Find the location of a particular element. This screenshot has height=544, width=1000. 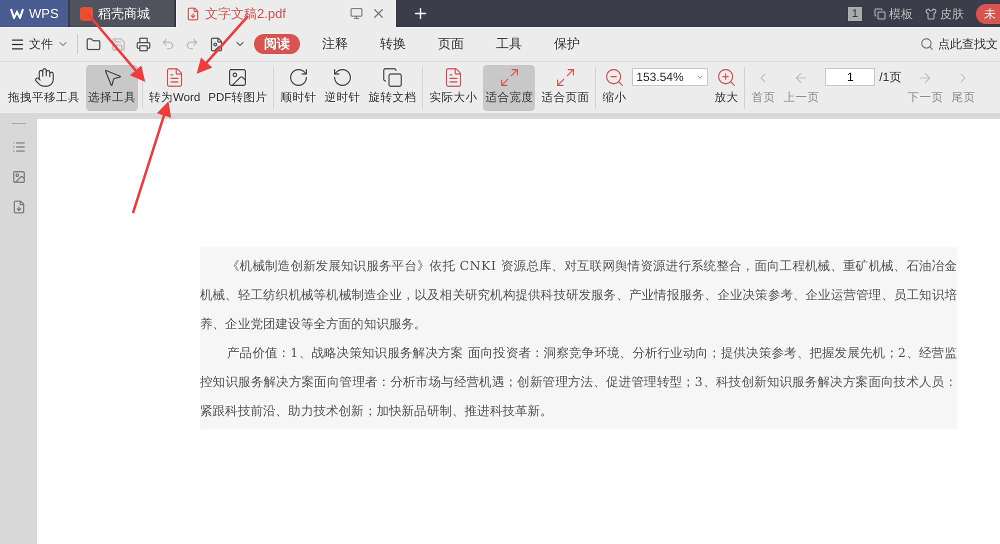

save-icon is located at coordinates (118, 44).